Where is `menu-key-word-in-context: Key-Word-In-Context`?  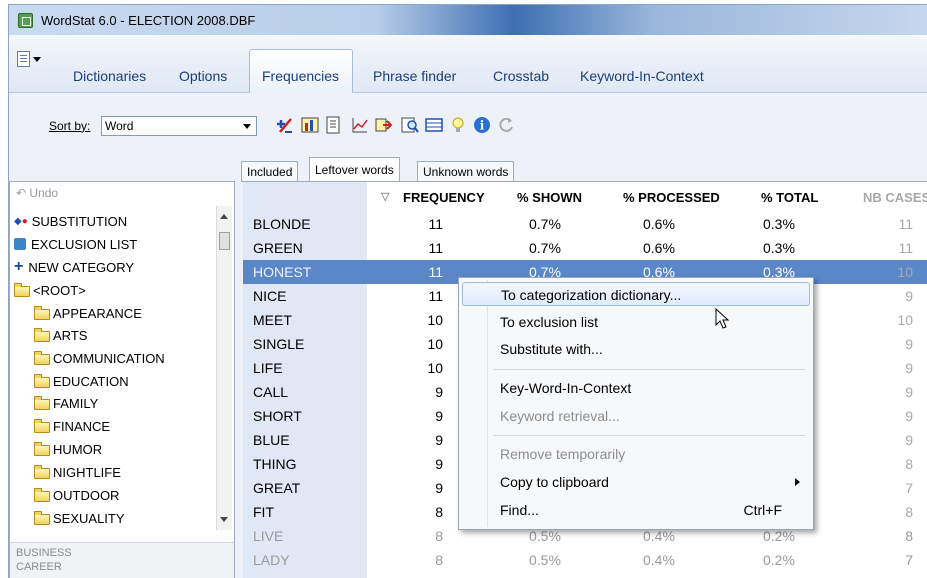 menu-key-word-in-context: Key-Word-In-Context is located at coordinates (636, 388).